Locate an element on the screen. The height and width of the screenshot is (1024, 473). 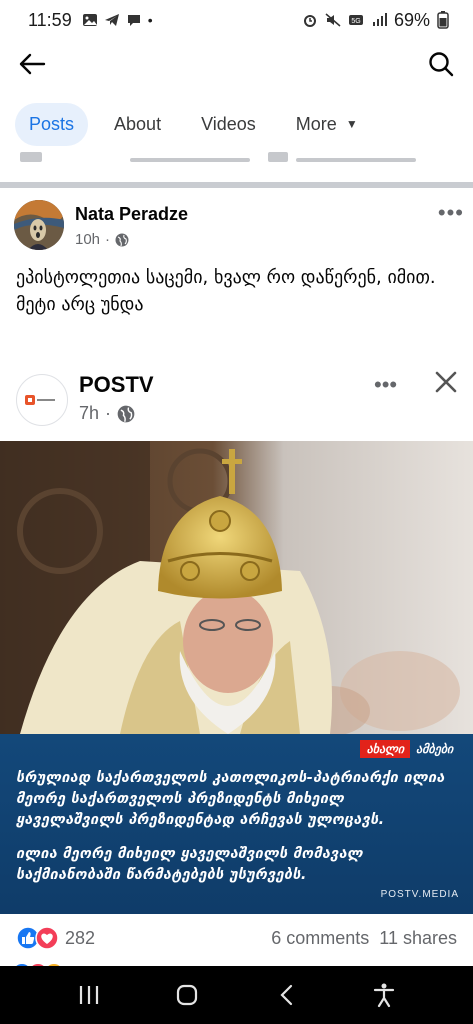
5g-icon: 5G is located at coordinates (355, 20).